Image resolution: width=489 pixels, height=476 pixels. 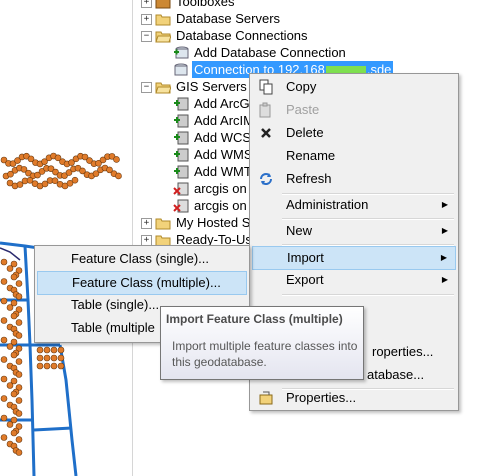 I want to click on tree-item-label: GIS Servers, so click(x=211, y=86).